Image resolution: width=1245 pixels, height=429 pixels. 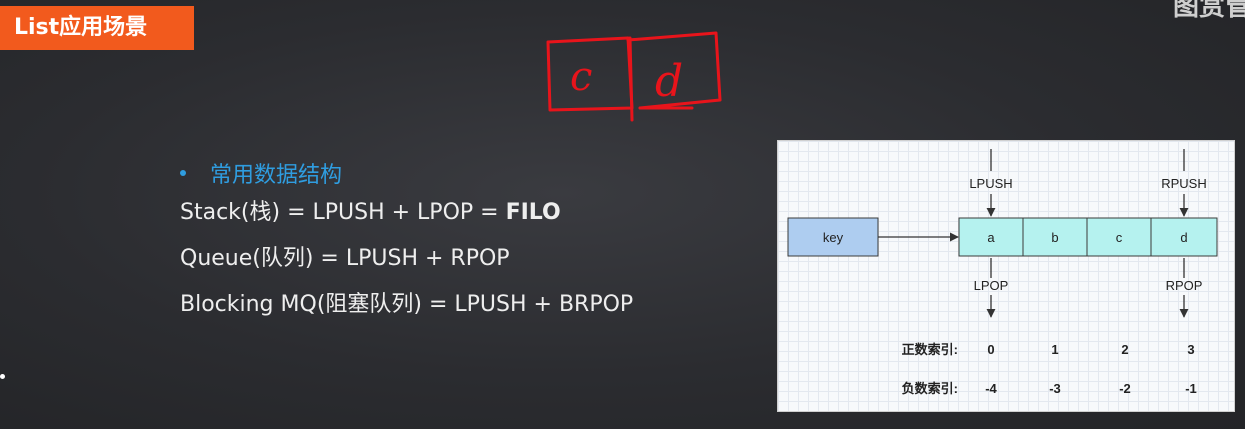 I want to click on blocking-mq-line: Blocking MQ(阻塞队列) = LPUSH + BRPOP, so click(x=406, y=305).